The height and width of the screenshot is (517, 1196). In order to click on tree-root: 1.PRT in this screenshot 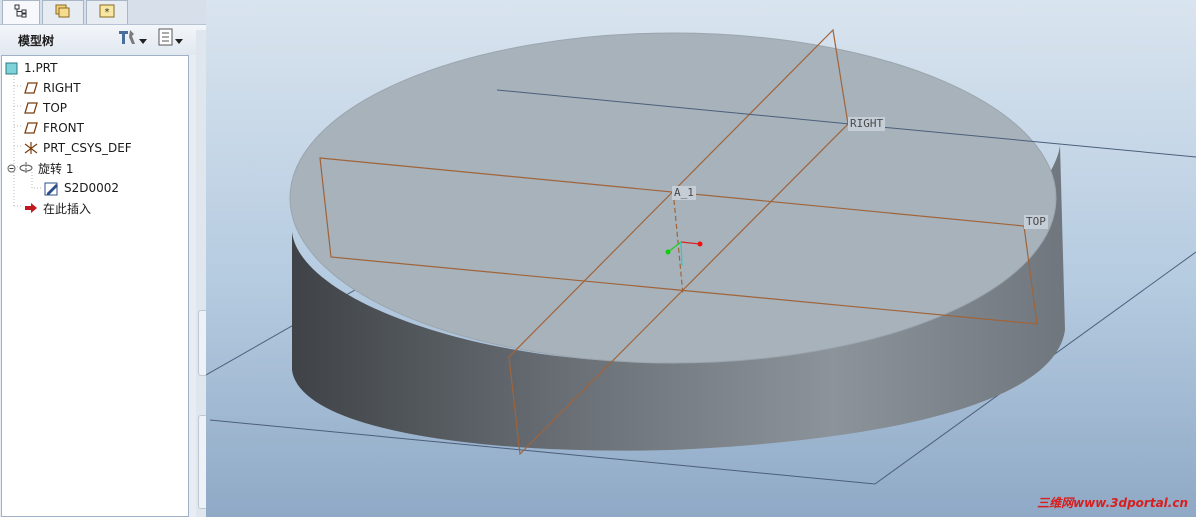, I will do `click(30, 68)`.